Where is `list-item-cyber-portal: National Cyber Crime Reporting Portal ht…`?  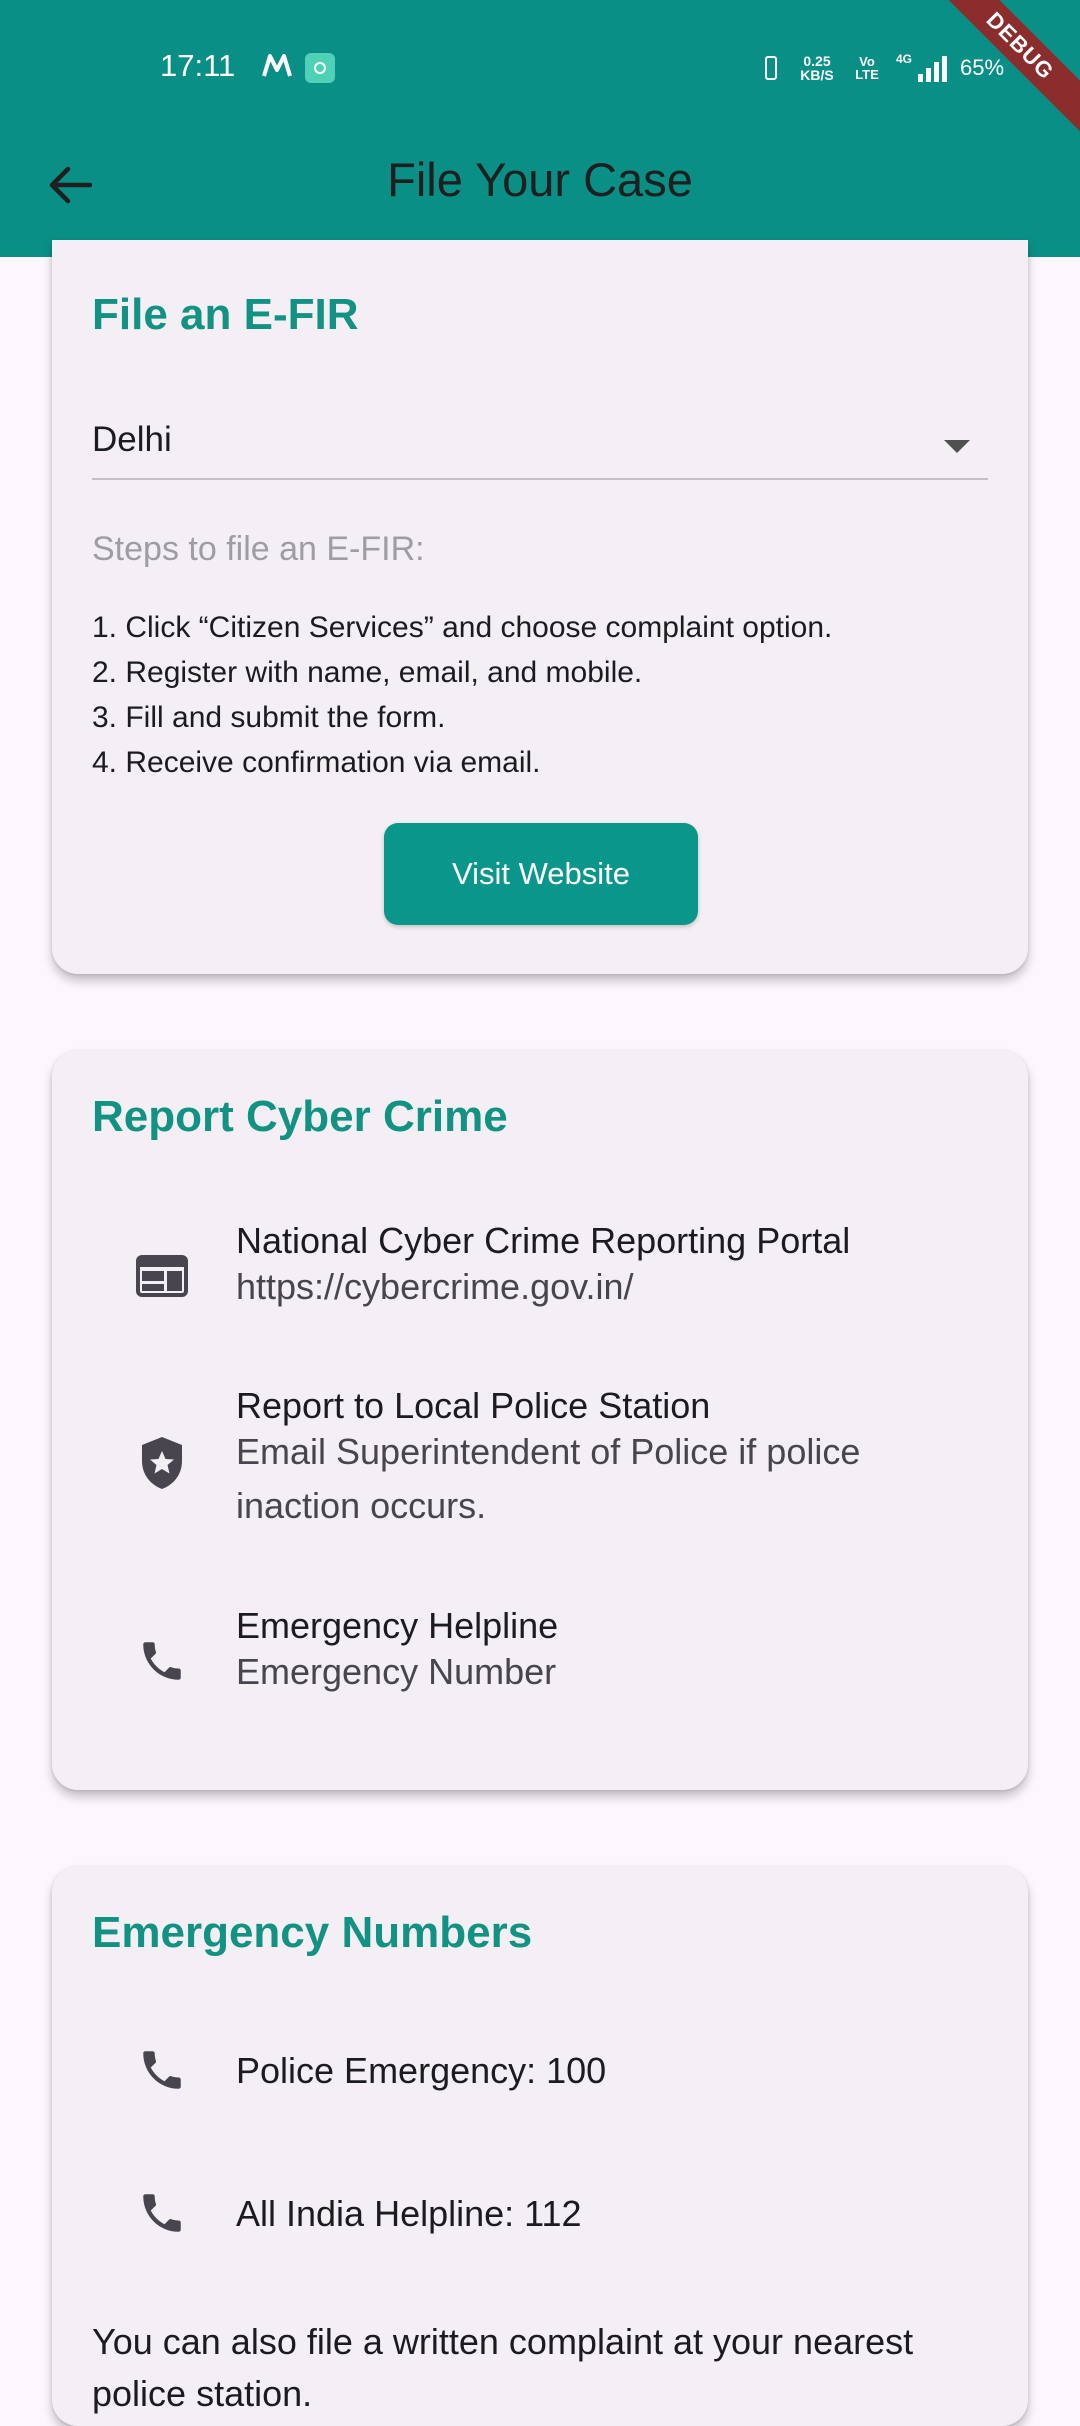
list-item-cyber-portal: National Cyber Crime Reporting Portal ht… is located at coordinates (540, 1290).